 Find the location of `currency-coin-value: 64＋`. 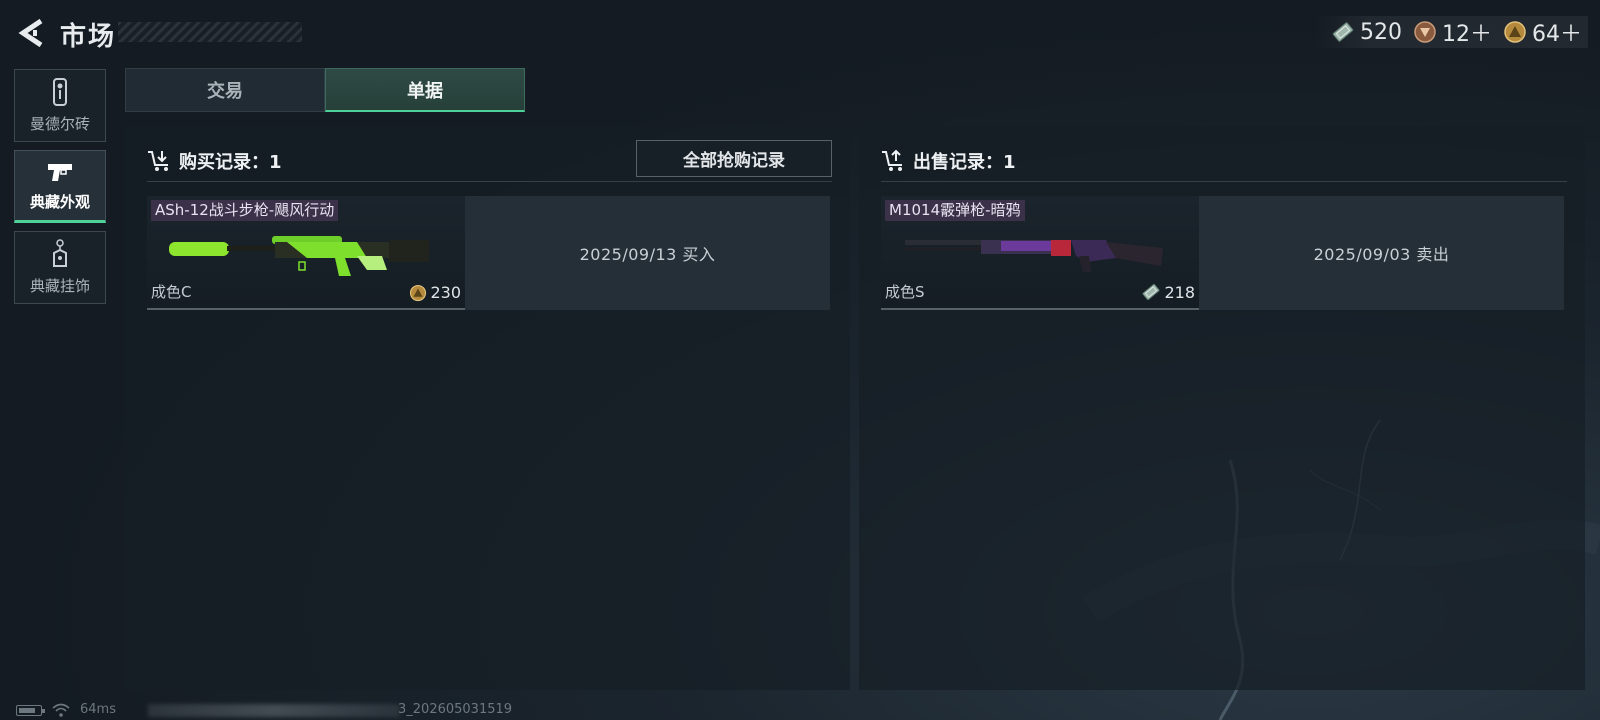

currency-coin-value: 64＋ is located at coordinates (1557, 34).